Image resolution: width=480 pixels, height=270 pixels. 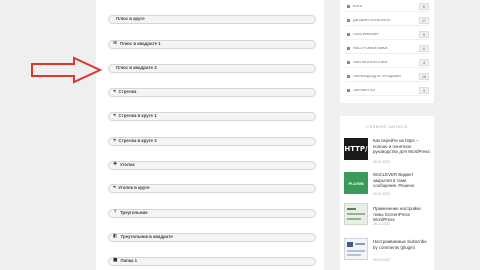 I want to click on post-thumbnail: HTTP/, so click(x=356, y=149).